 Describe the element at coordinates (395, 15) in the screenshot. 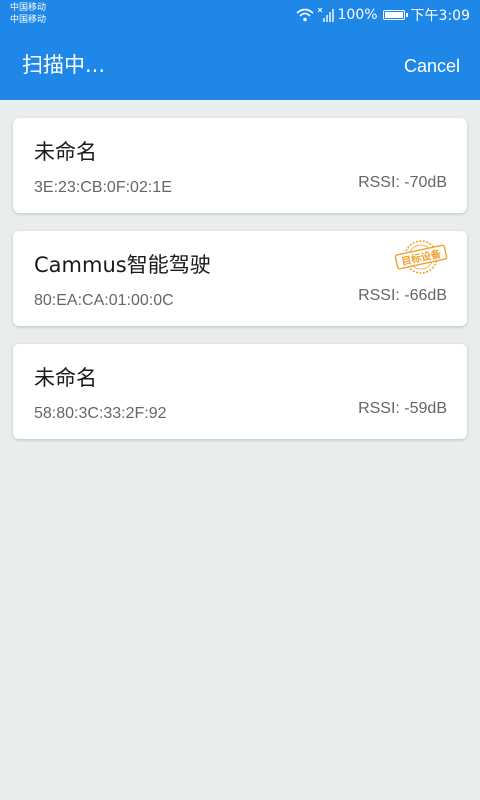

I see `battery-icon` at that location.